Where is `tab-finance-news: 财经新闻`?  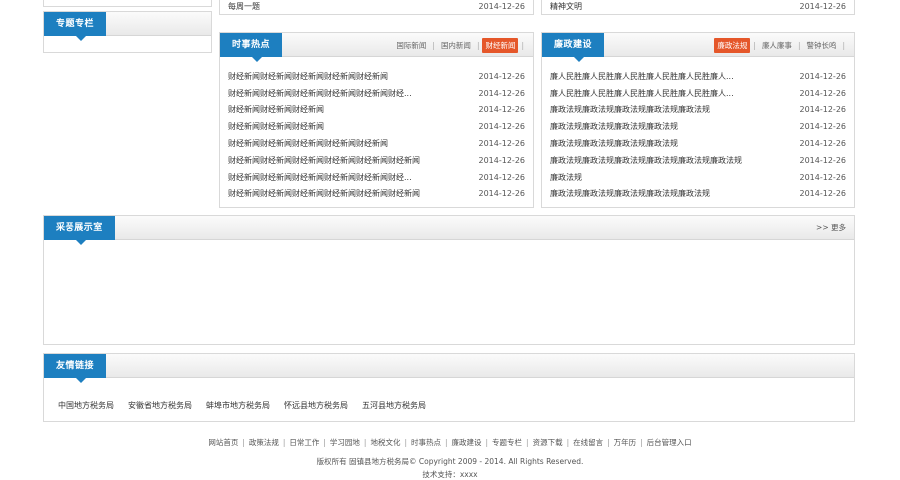
tab-finance-news: 财经新闻 is located at coordinates (500, 45).